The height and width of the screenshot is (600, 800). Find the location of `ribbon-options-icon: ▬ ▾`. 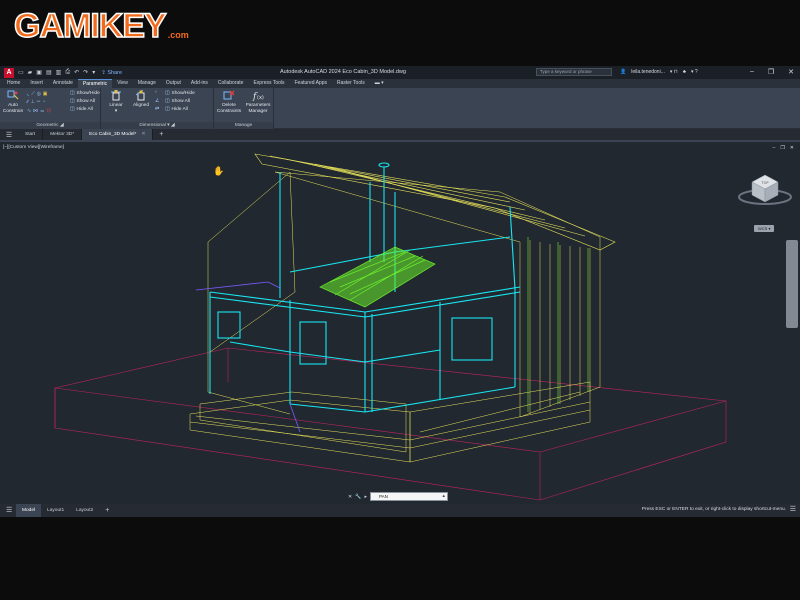

ribbon-options-icon: ▬ ▾ is located at coordinates (379, 83).